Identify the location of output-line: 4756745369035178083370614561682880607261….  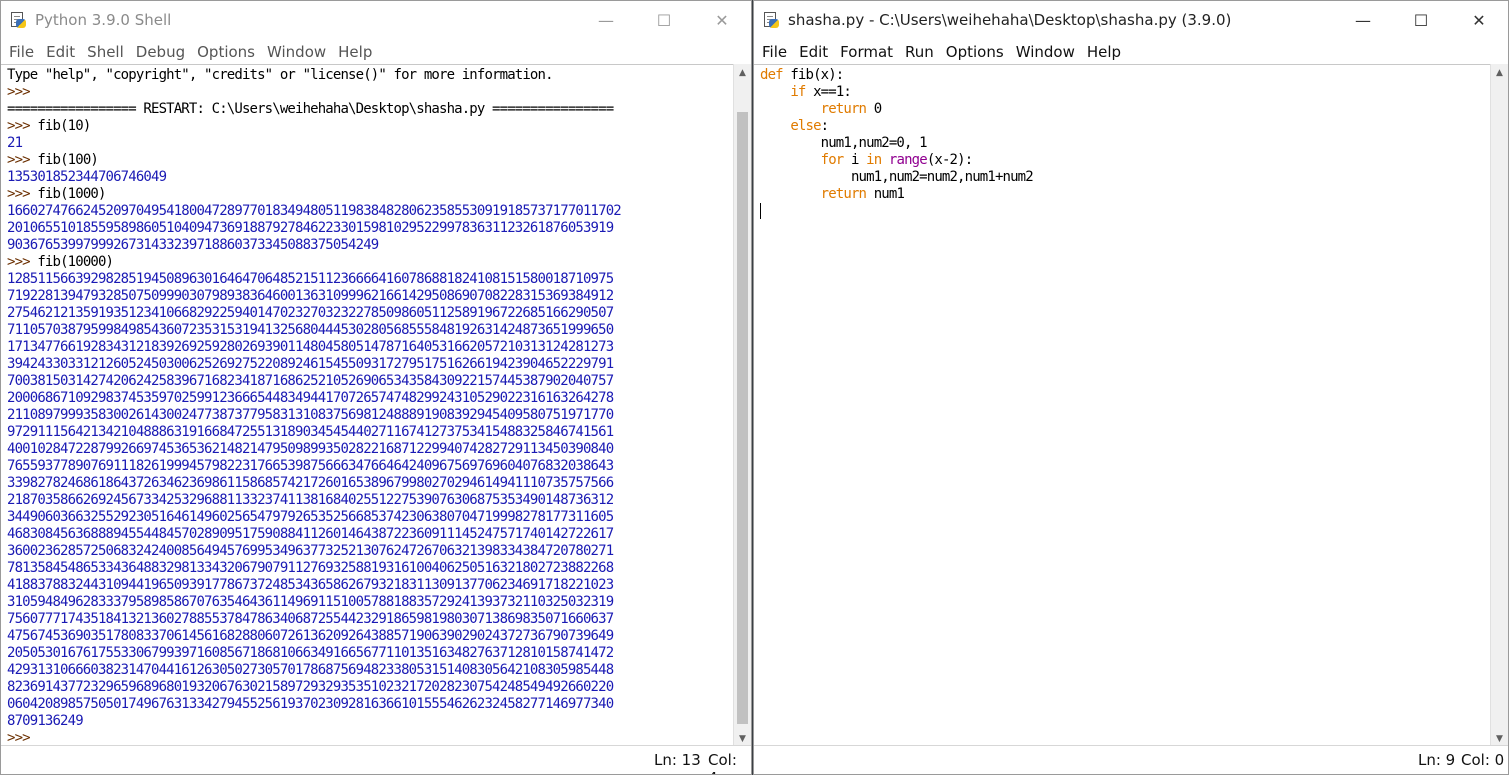
(310, 636).